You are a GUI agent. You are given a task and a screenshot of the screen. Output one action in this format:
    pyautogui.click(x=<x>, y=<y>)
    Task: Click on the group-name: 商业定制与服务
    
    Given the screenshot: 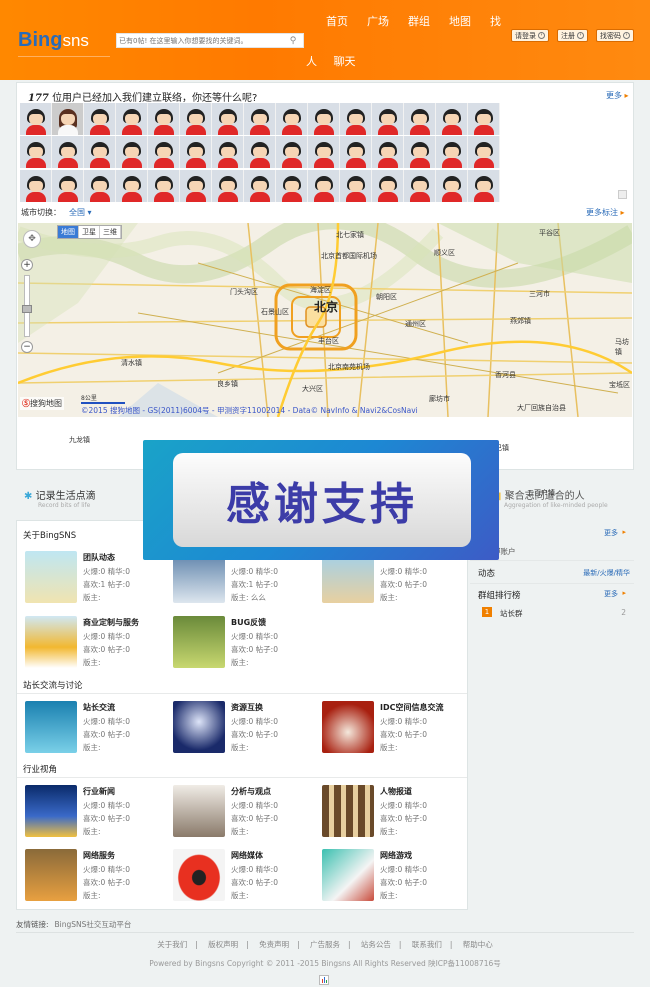 What is the action you would take?
    pyautogui.click(x=111, y=622)
    